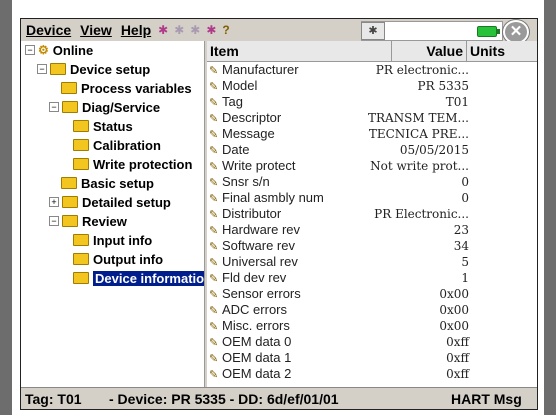 This screenshot has height=415, width=556. What do you see at coordinates (372, 374) in the screenshot?
I see `list-row: ✎ OEM data 2 0xff` at bounding box center [372, 374].